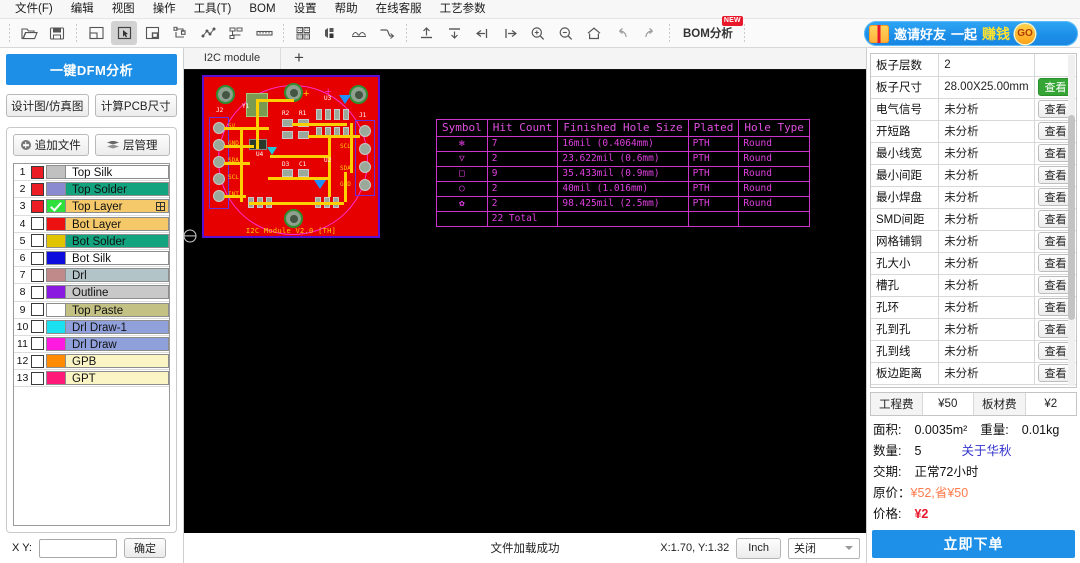  What do you see at coordinates (132, 145) in the screenshot?
I see `layer-manage-button: 层管理` at bounding box center [132, 145].